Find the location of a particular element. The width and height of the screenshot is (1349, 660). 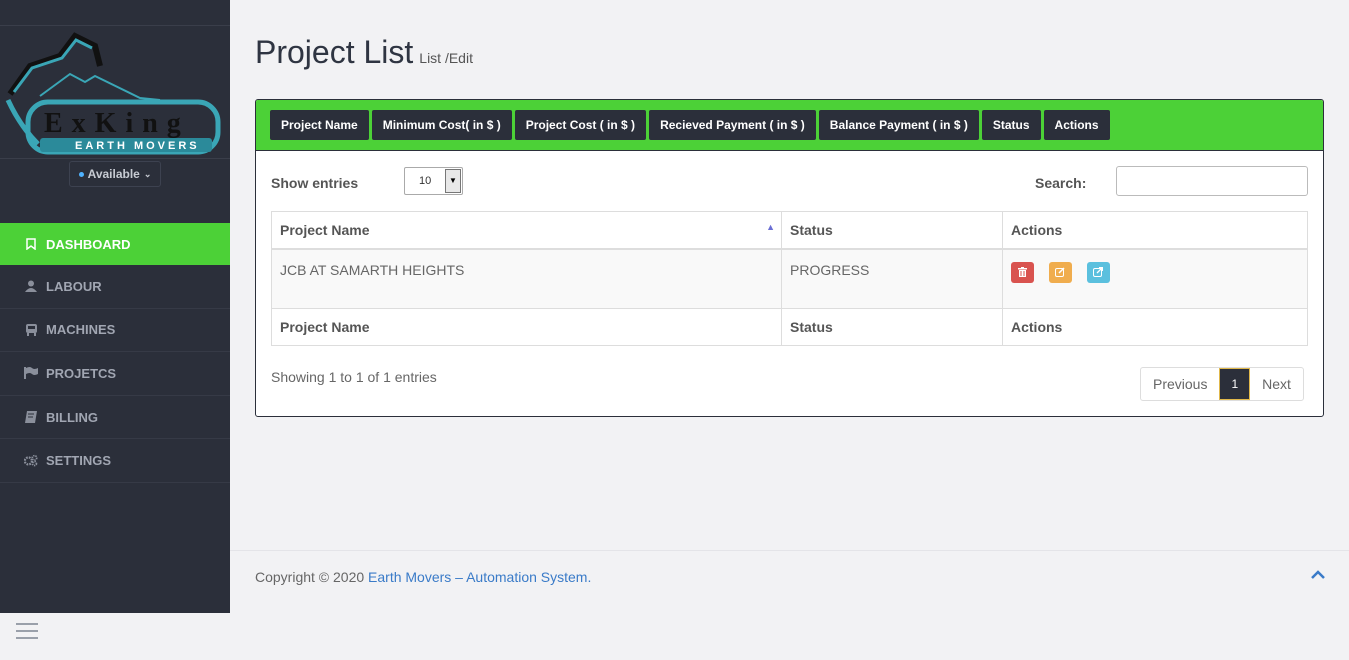

status-label: Available is located at coordinates (113, 174).